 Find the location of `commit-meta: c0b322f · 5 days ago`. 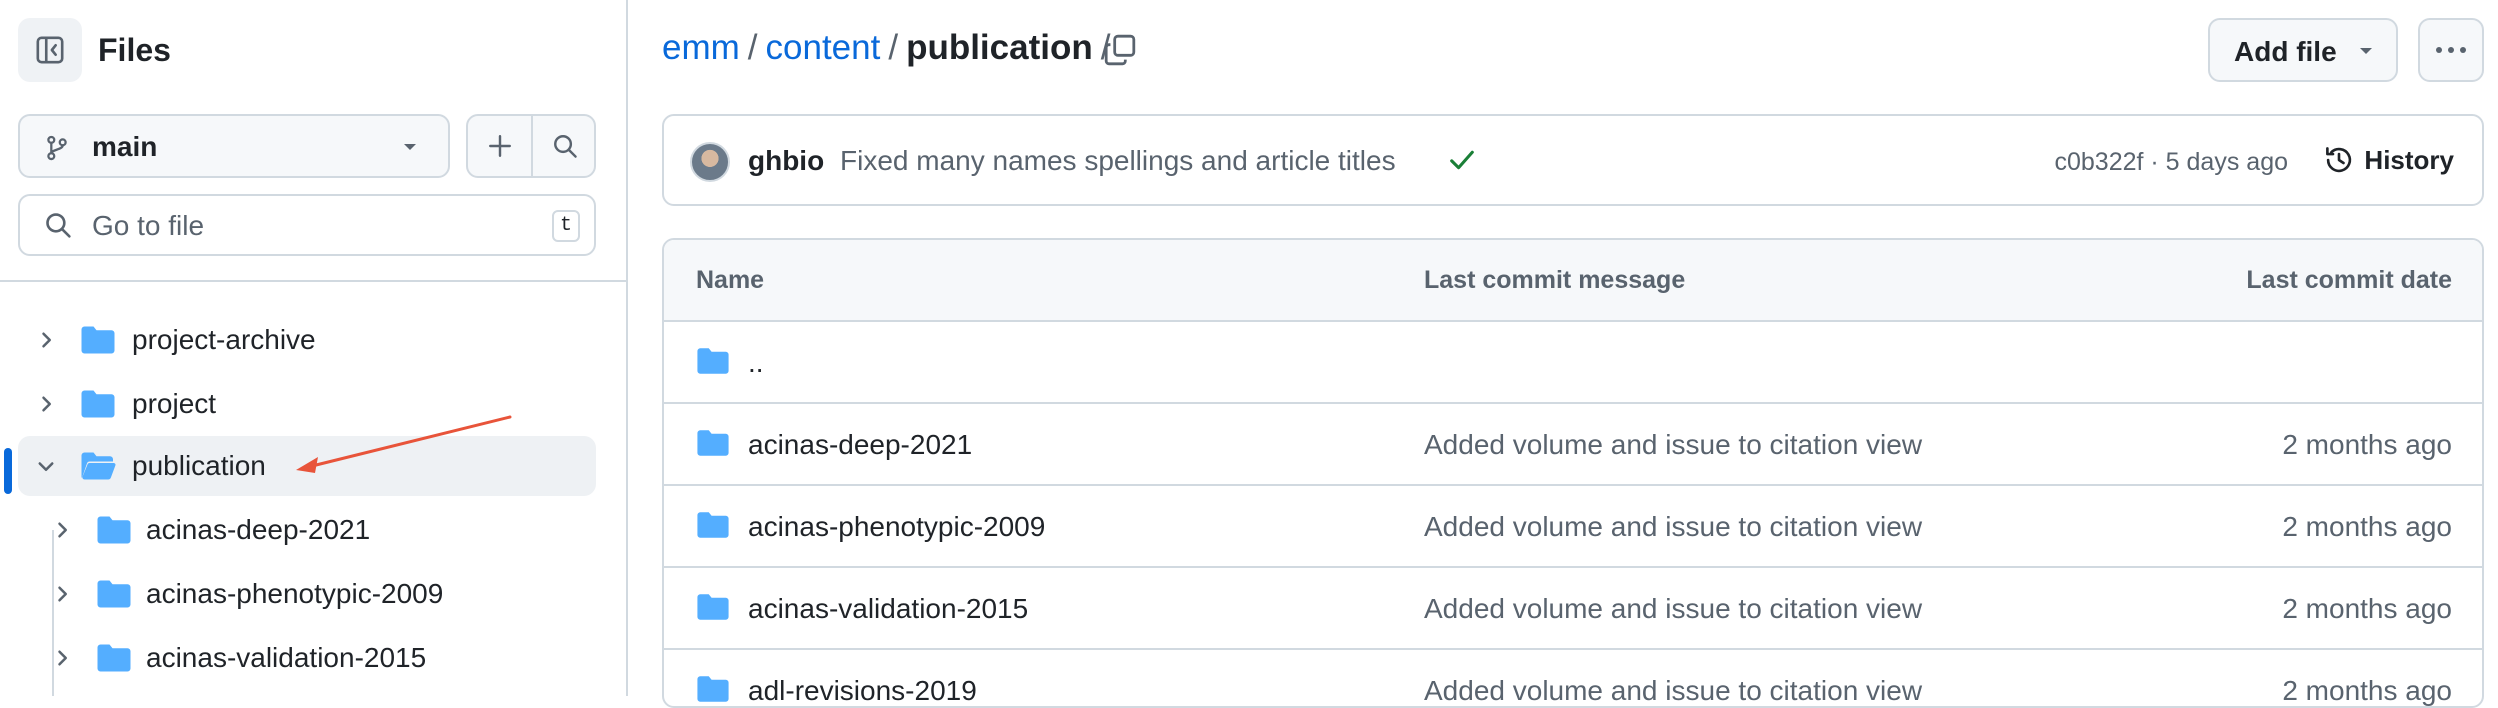

commit-meta: c0b322f · 5 days ago is located at coordinates (2172, 162).